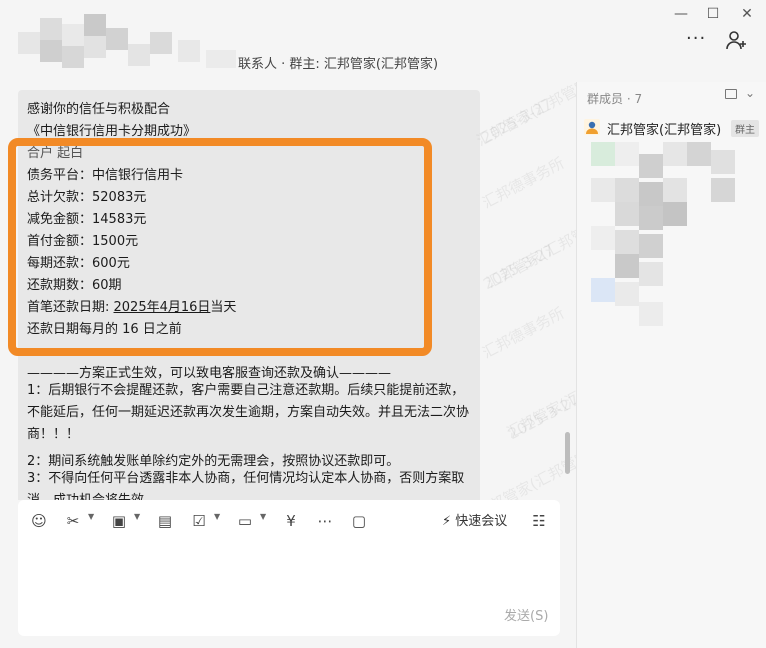  What do you see at coordinates (289, 568) in the screenshot?
I see `message-input-area: ☺ ✂ ▼ ▣ ▼ ▤ ☑ ▼ ▭ ▼ ¥ ⋯ ▢ ⚡ 快速会议 ☷ 发送(S)` at bounding box center [289, 568].